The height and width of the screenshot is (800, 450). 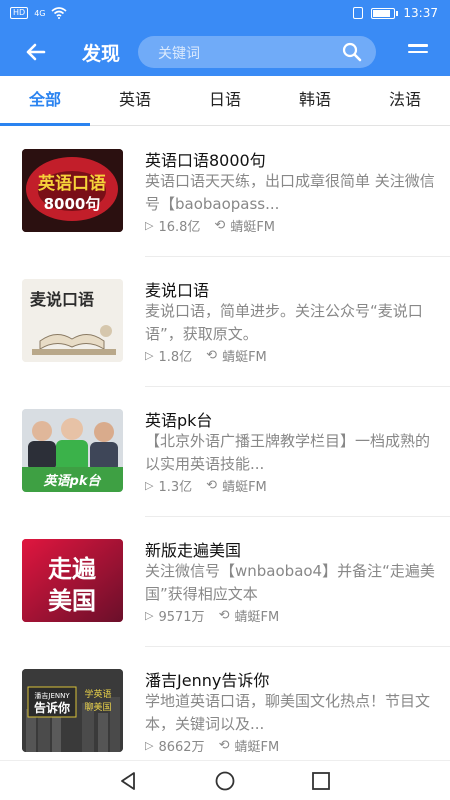 What do you see at coordinates (128, 781) in the screenshot?
I see `back-triangle-icon` at bounding box center [128, 781].